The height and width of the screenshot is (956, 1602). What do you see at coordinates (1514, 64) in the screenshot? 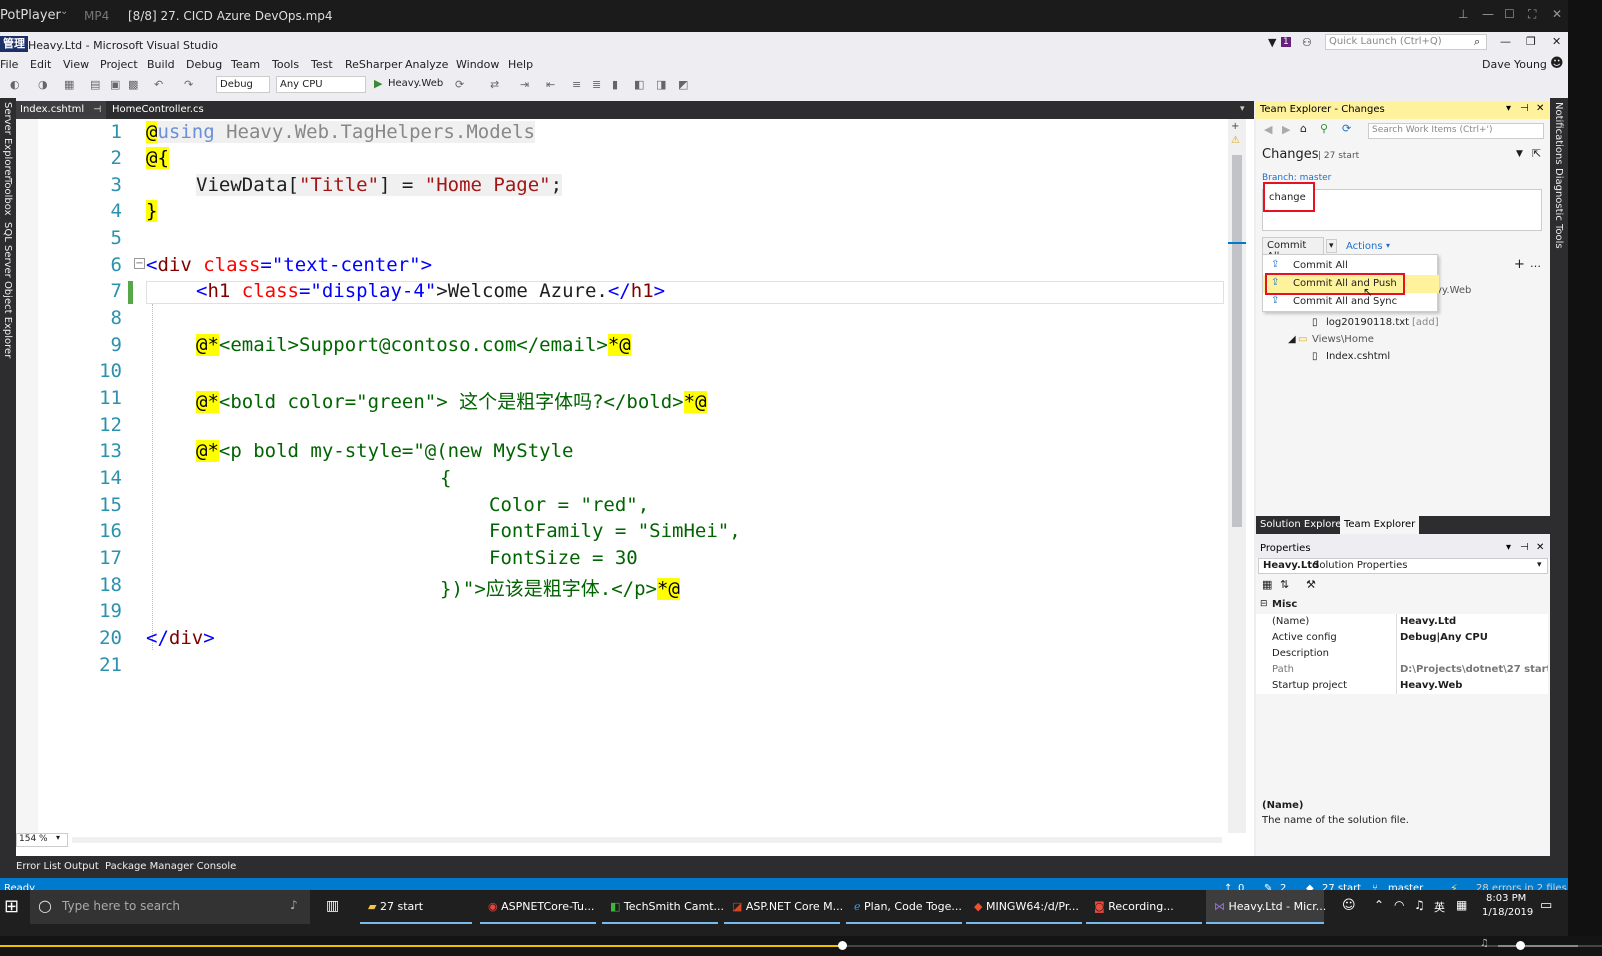
I see `user-name: Dave Young` at bounding box center [1514, 64].